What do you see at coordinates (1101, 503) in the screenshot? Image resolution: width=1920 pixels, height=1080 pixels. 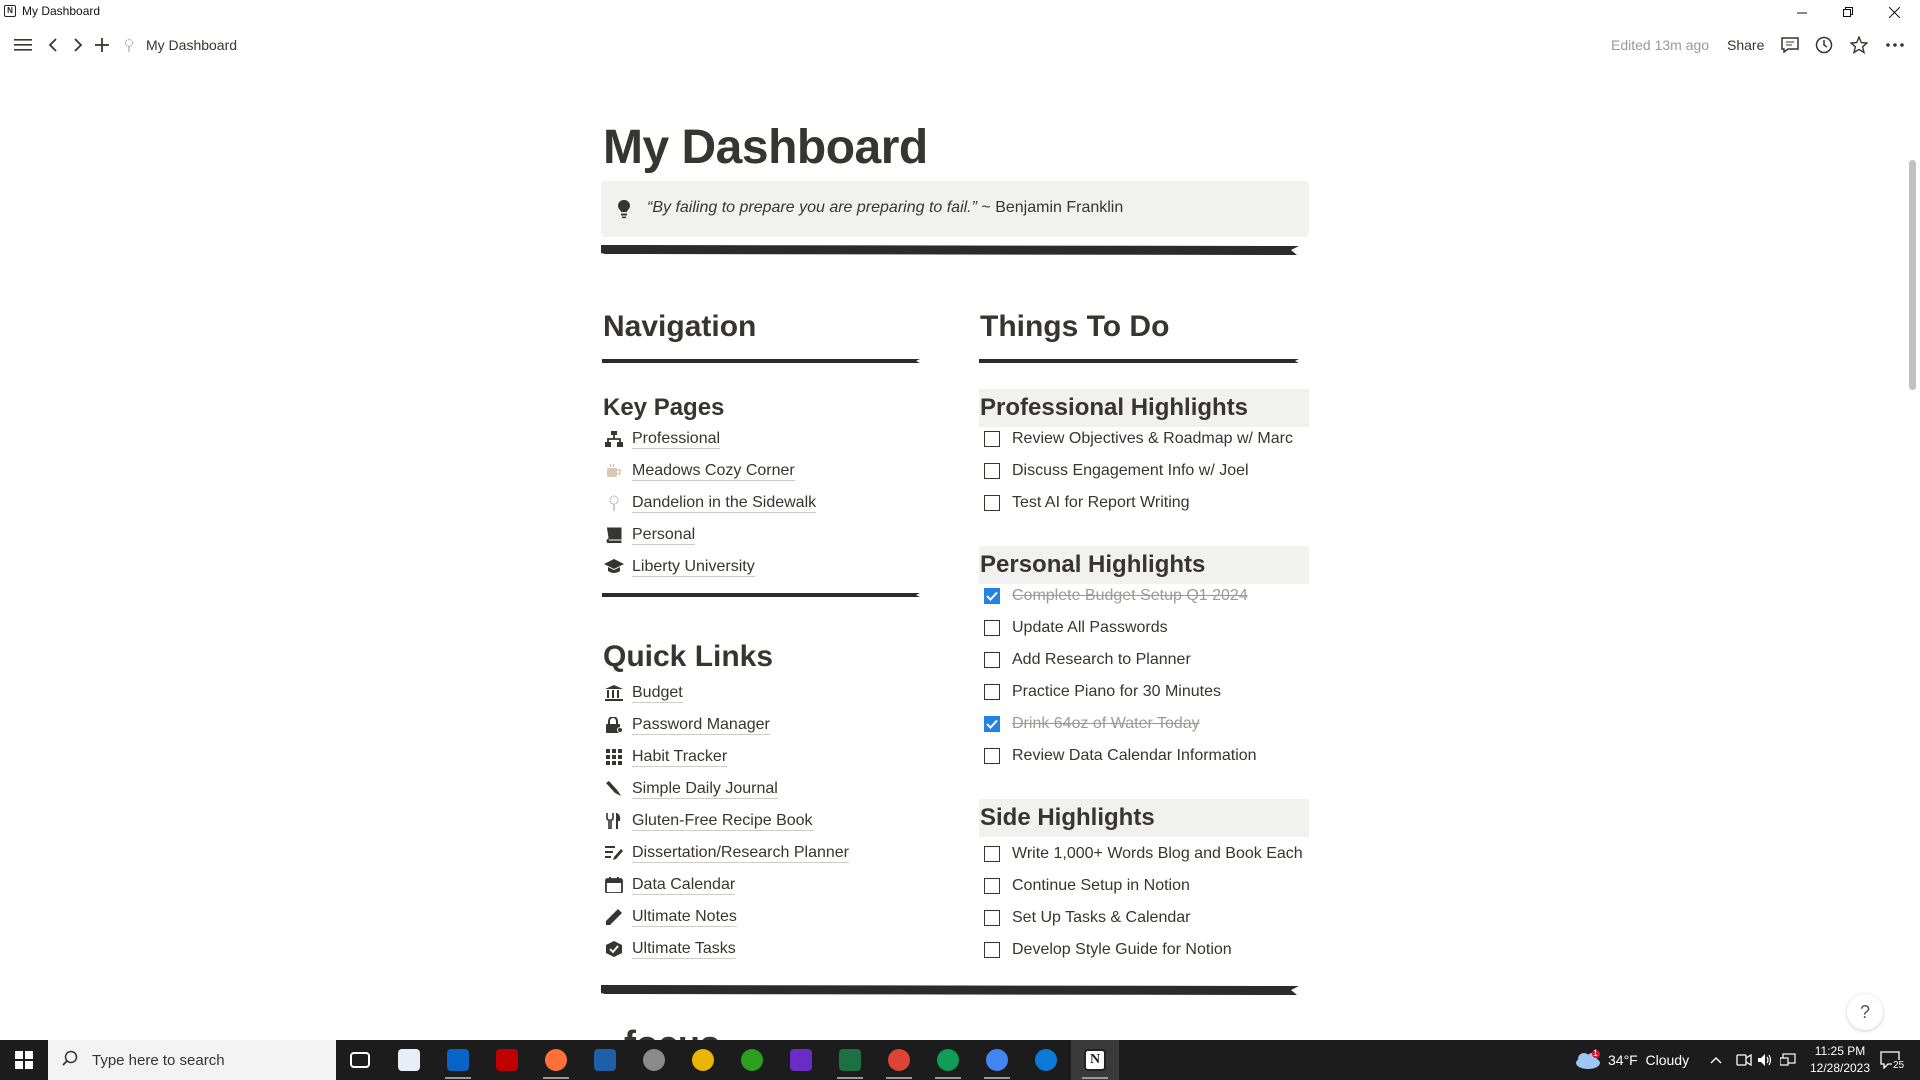 I see `todo-text: Test AI for Report Writing` at bounding box center [1101, 503].